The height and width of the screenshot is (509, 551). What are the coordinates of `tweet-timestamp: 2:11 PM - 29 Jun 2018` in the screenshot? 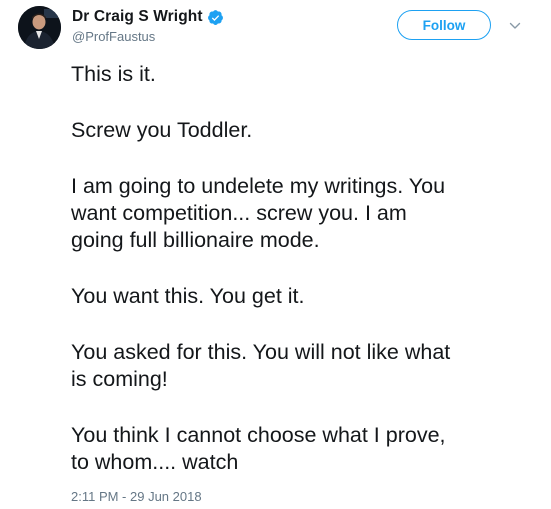 It's located at (136, 496).